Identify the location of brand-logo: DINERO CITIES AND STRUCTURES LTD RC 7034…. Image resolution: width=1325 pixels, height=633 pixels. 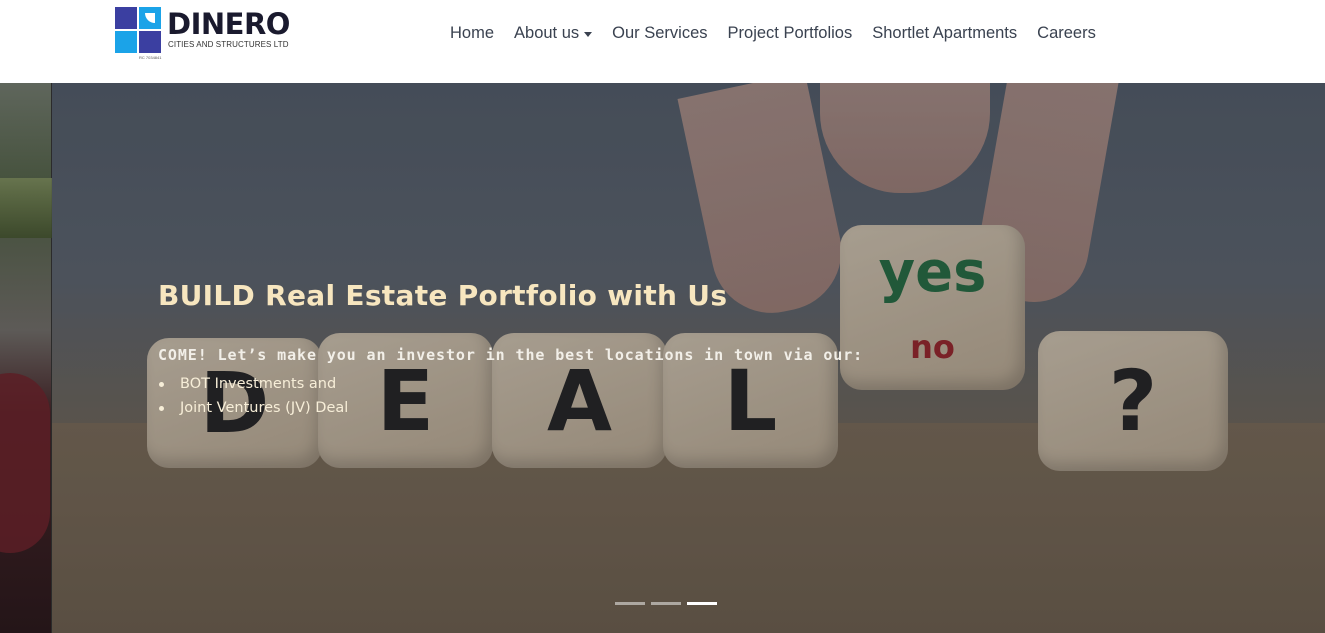
(207, 34).